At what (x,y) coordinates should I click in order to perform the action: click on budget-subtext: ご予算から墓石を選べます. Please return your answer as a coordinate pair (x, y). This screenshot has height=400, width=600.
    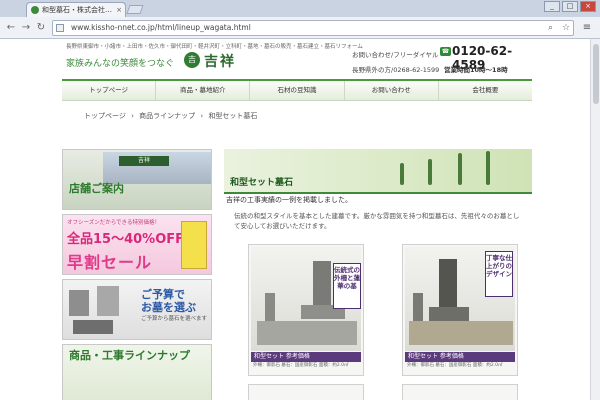
    Looking at the image, I should click on (174, 319).